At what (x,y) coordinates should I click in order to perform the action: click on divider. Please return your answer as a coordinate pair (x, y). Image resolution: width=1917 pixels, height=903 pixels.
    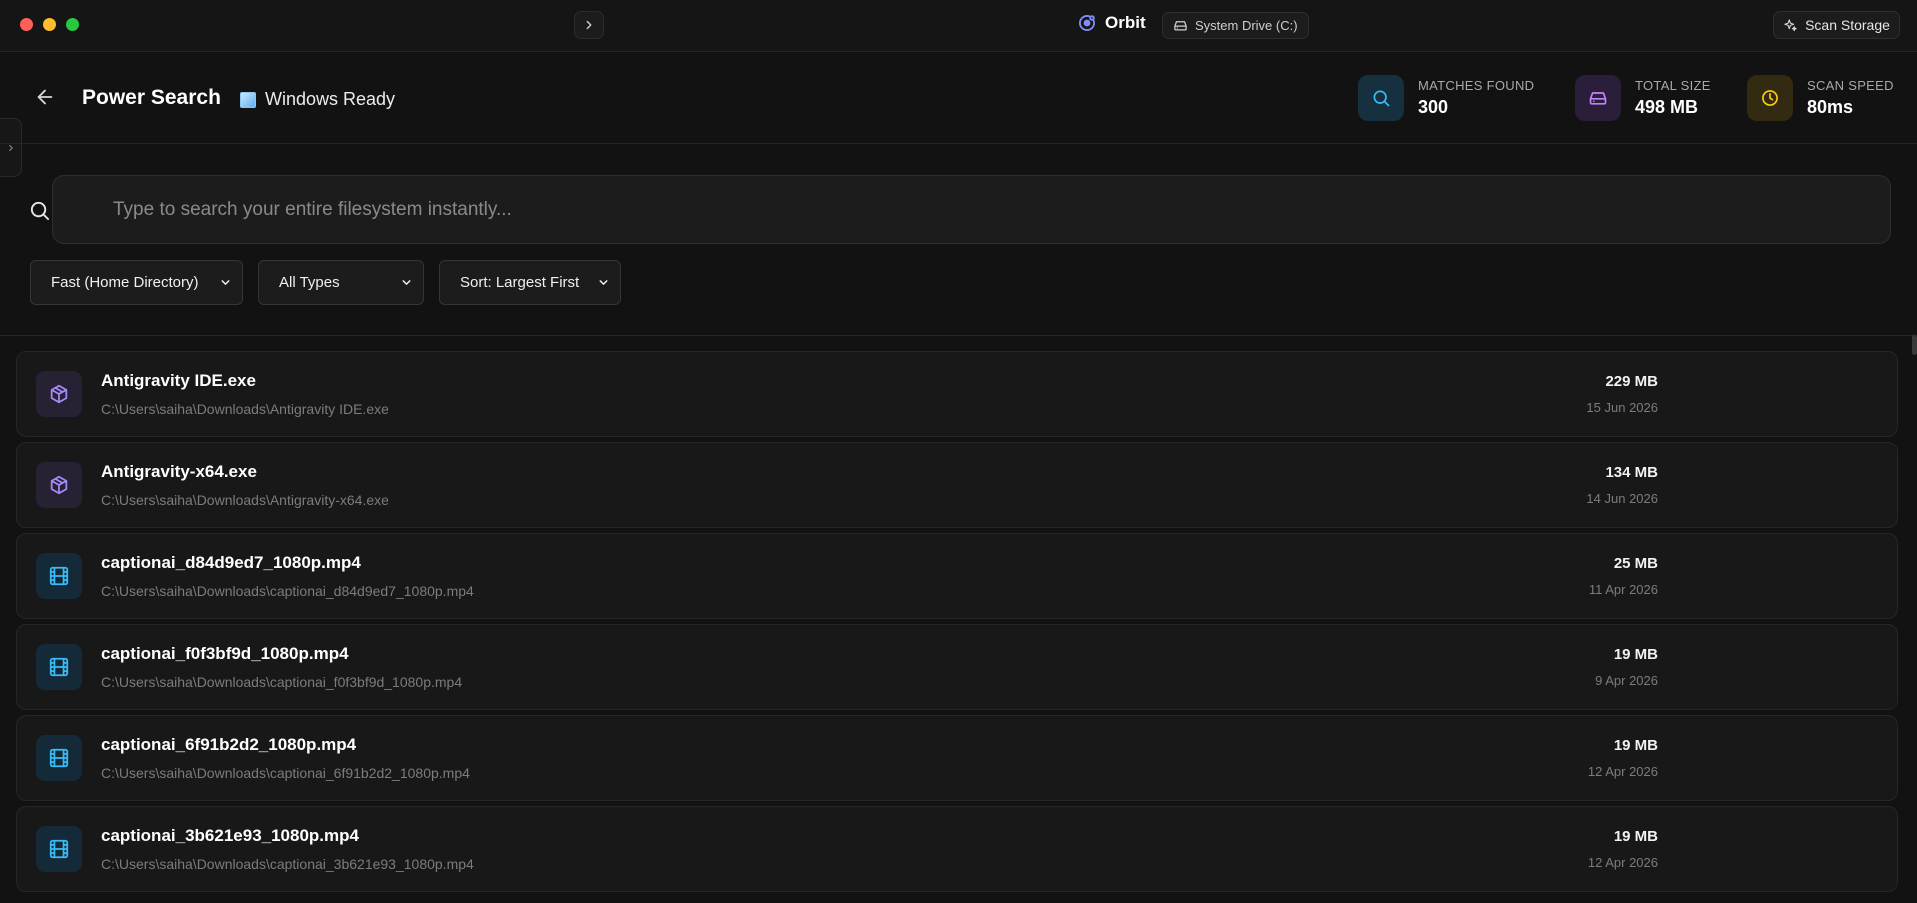
    Looking at the image, I should click on (958, 335).